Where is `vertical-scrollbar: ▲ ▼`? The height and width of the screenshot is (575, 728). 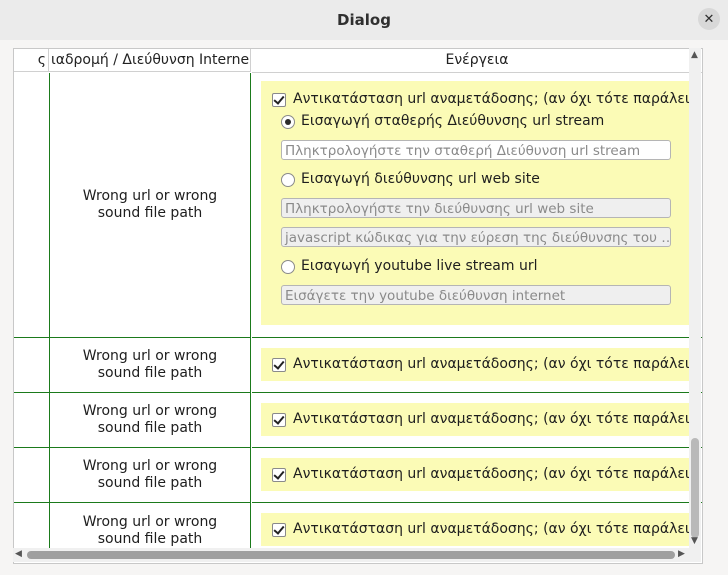
vertical-scrollbar: ▲ ▼ is located at coordinates (695, 305).